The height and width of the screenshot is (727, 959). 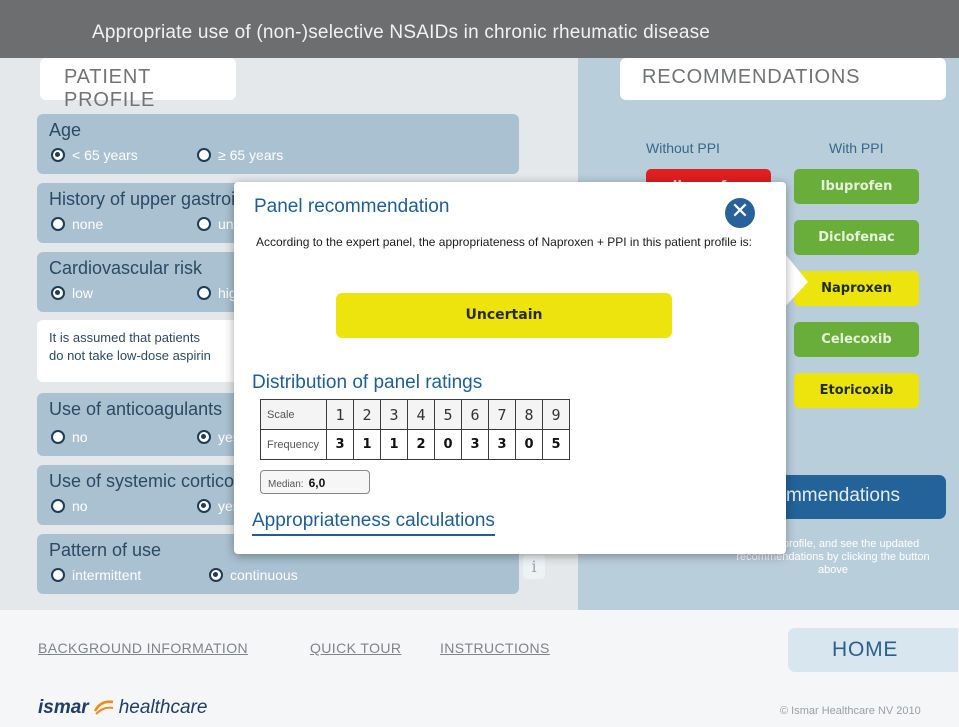 I want to click on without-ppi-label: Without PPI, so click(x=683, y=148).